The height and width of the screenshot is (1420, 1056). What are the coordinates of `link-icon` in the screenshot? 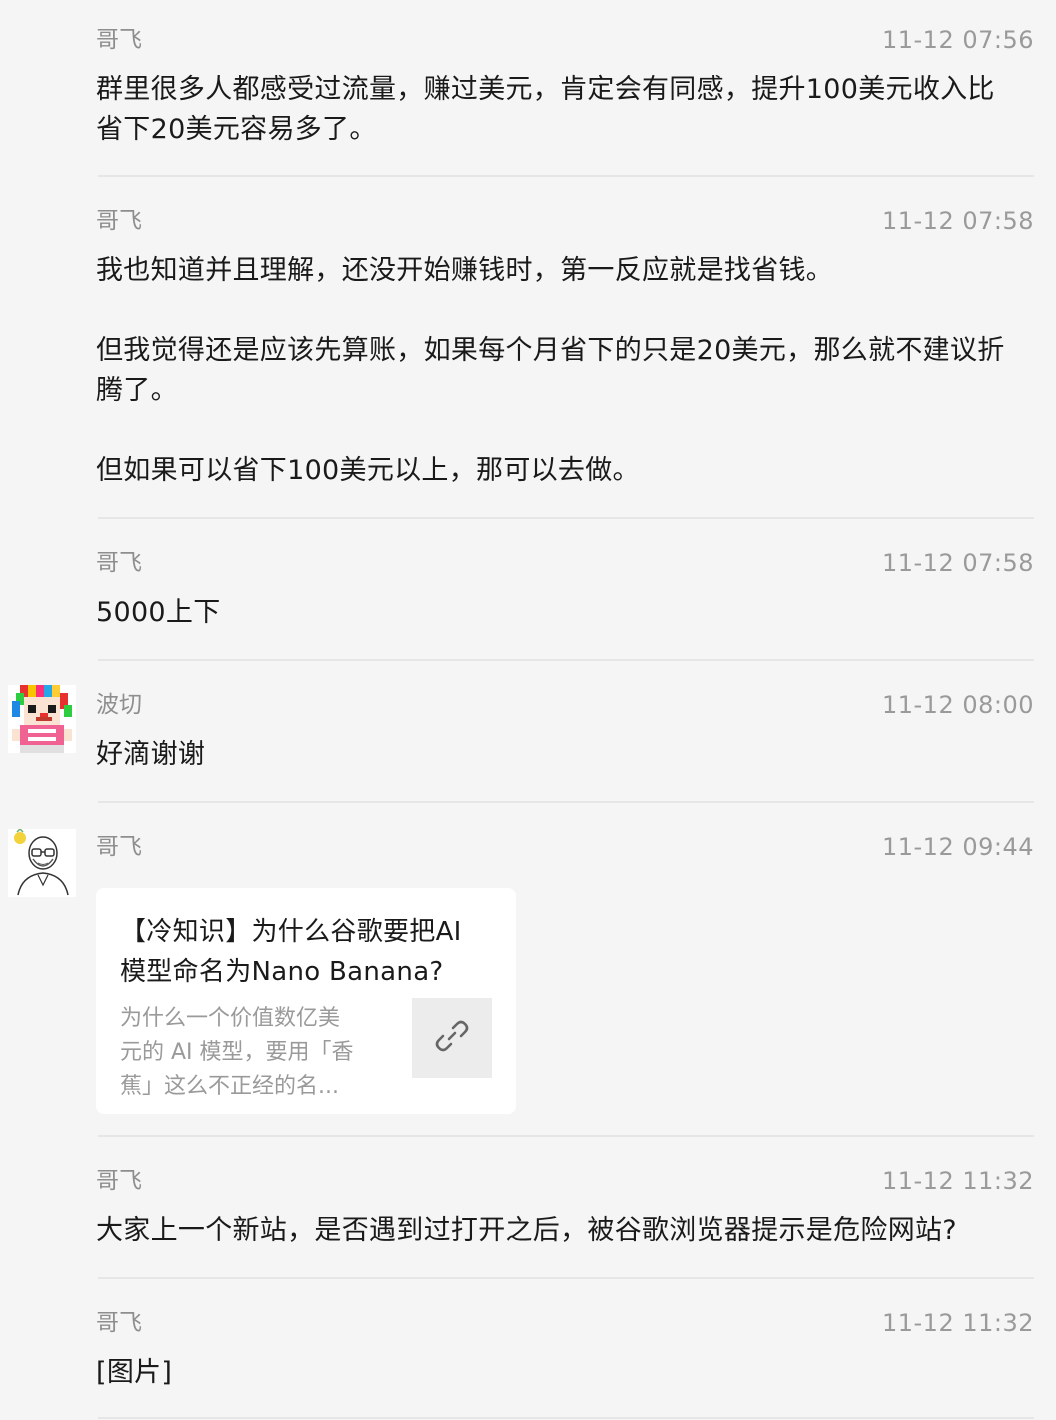 It's located at (452, 1038).